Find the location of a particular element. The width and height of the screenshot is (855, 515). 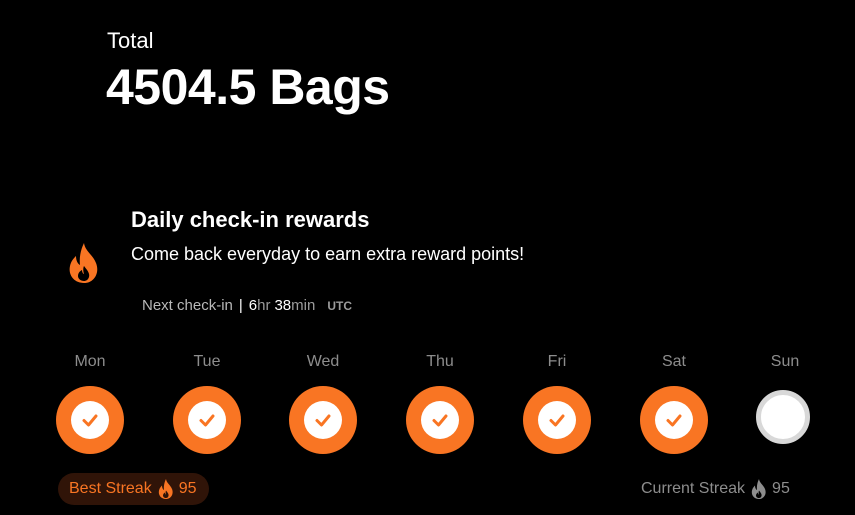

day-fri: Fri is located at coordinates (557, 407).